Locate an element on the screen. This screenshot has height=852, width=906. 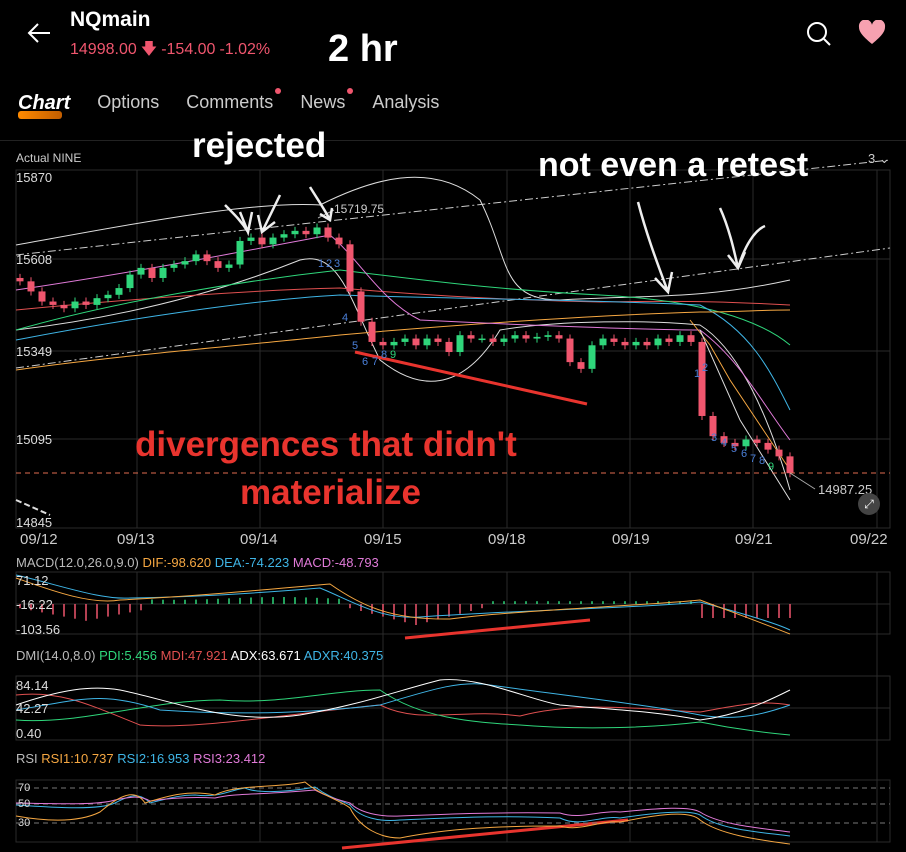
macd-y-tick: -16.22 is located at coordinates (34, 604).